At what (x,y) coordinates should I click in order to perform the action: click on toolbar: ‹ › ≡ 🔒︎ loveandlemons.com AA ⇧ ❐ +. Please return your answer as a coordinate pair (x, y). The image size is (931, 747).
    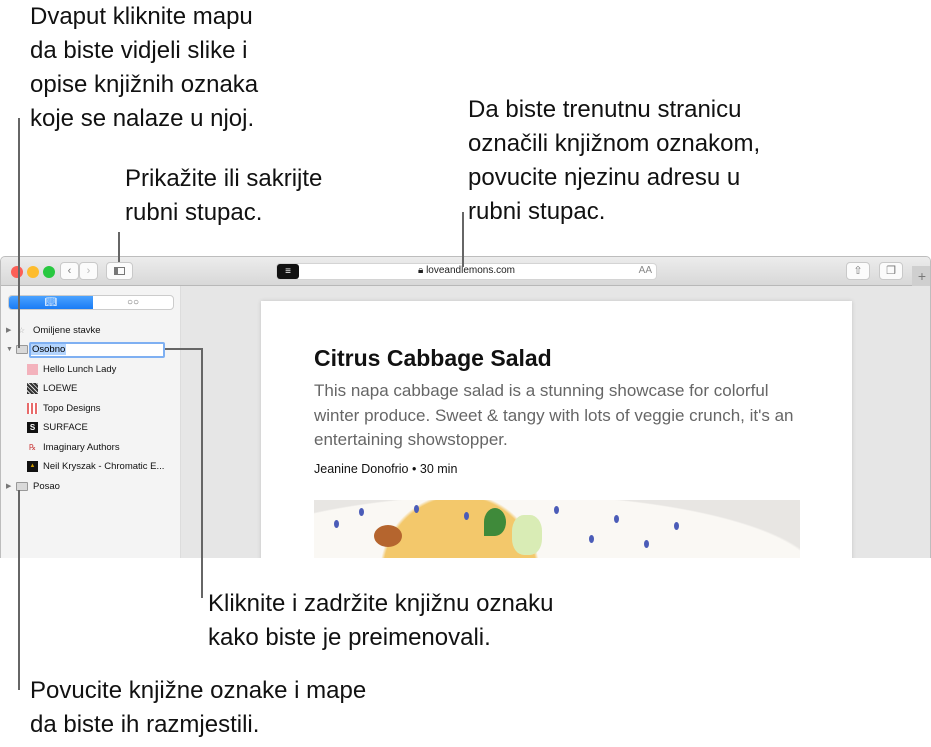
    Looking at the image, I should click on (465, 271).